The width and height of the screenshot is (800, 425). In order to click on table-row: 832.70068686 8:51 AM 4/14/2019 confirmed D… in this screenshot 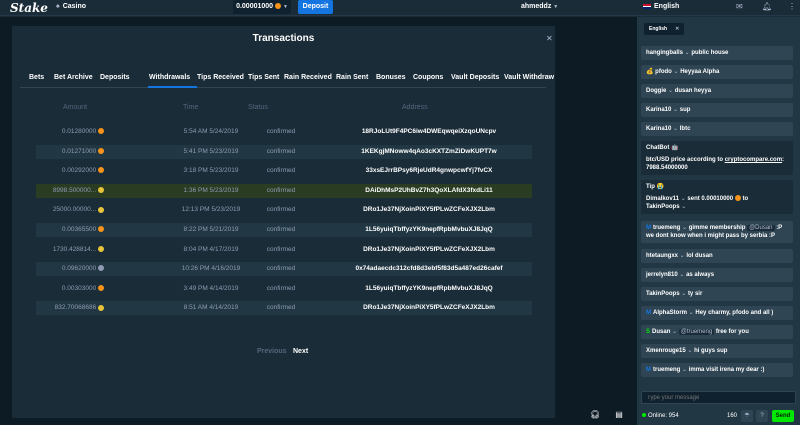, I will do `click(284, 308)`.